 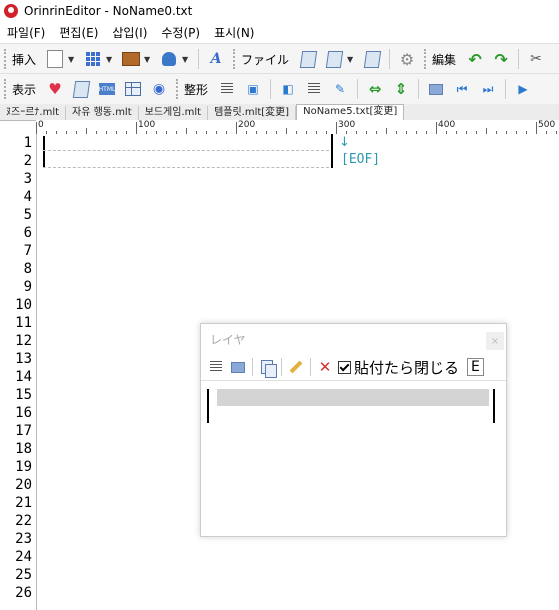 I want to click on favorite-button: ♥, so click(x=55, y=89).